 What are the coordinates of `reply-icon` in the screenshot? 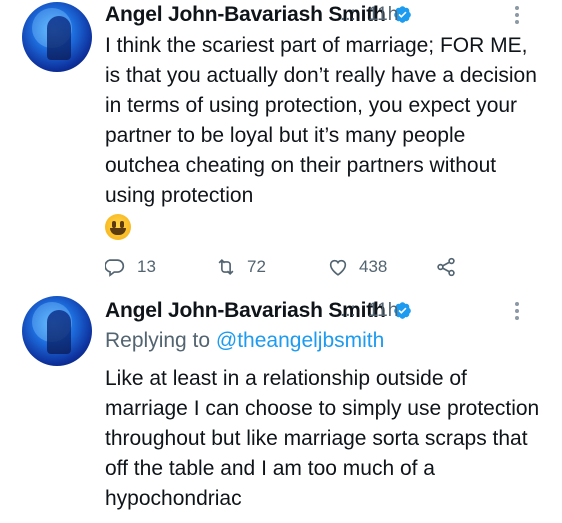 It's located at (115, 268).